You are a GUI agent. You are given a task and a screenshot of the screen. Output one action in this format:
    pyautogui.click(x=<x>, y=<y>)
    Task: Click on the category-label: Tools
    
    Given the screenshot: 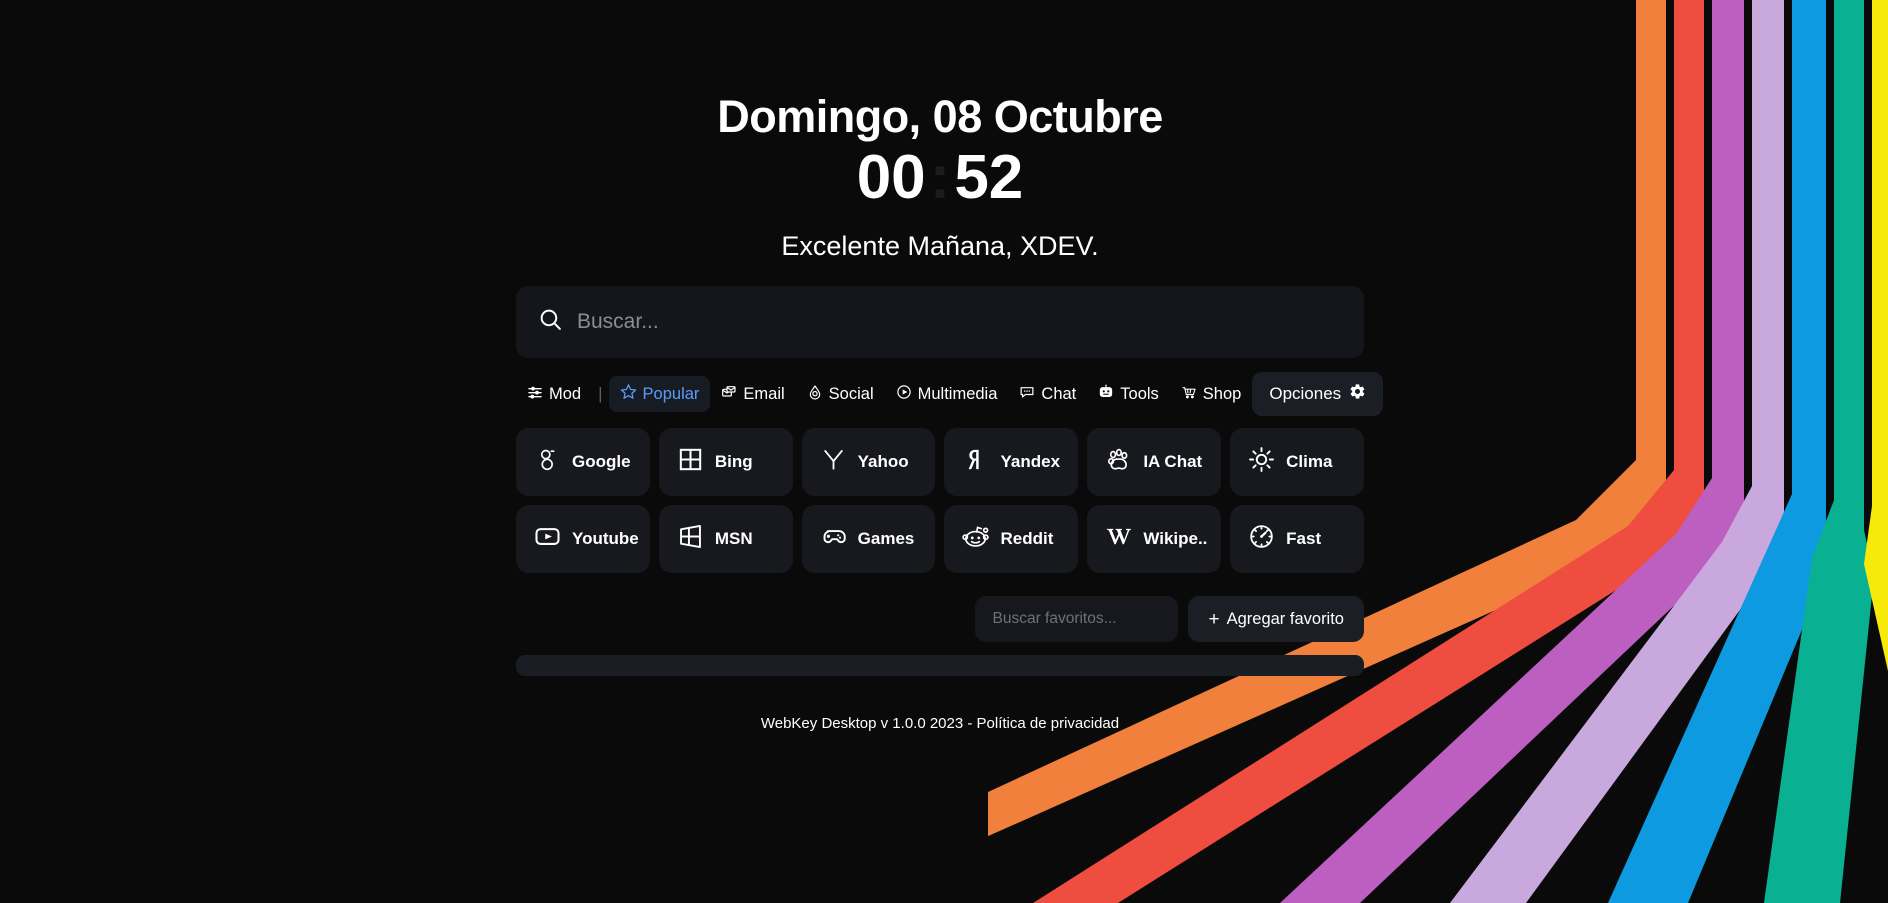 What is the action you would take?
    pyautogui.click(x=1139, y=393)
    